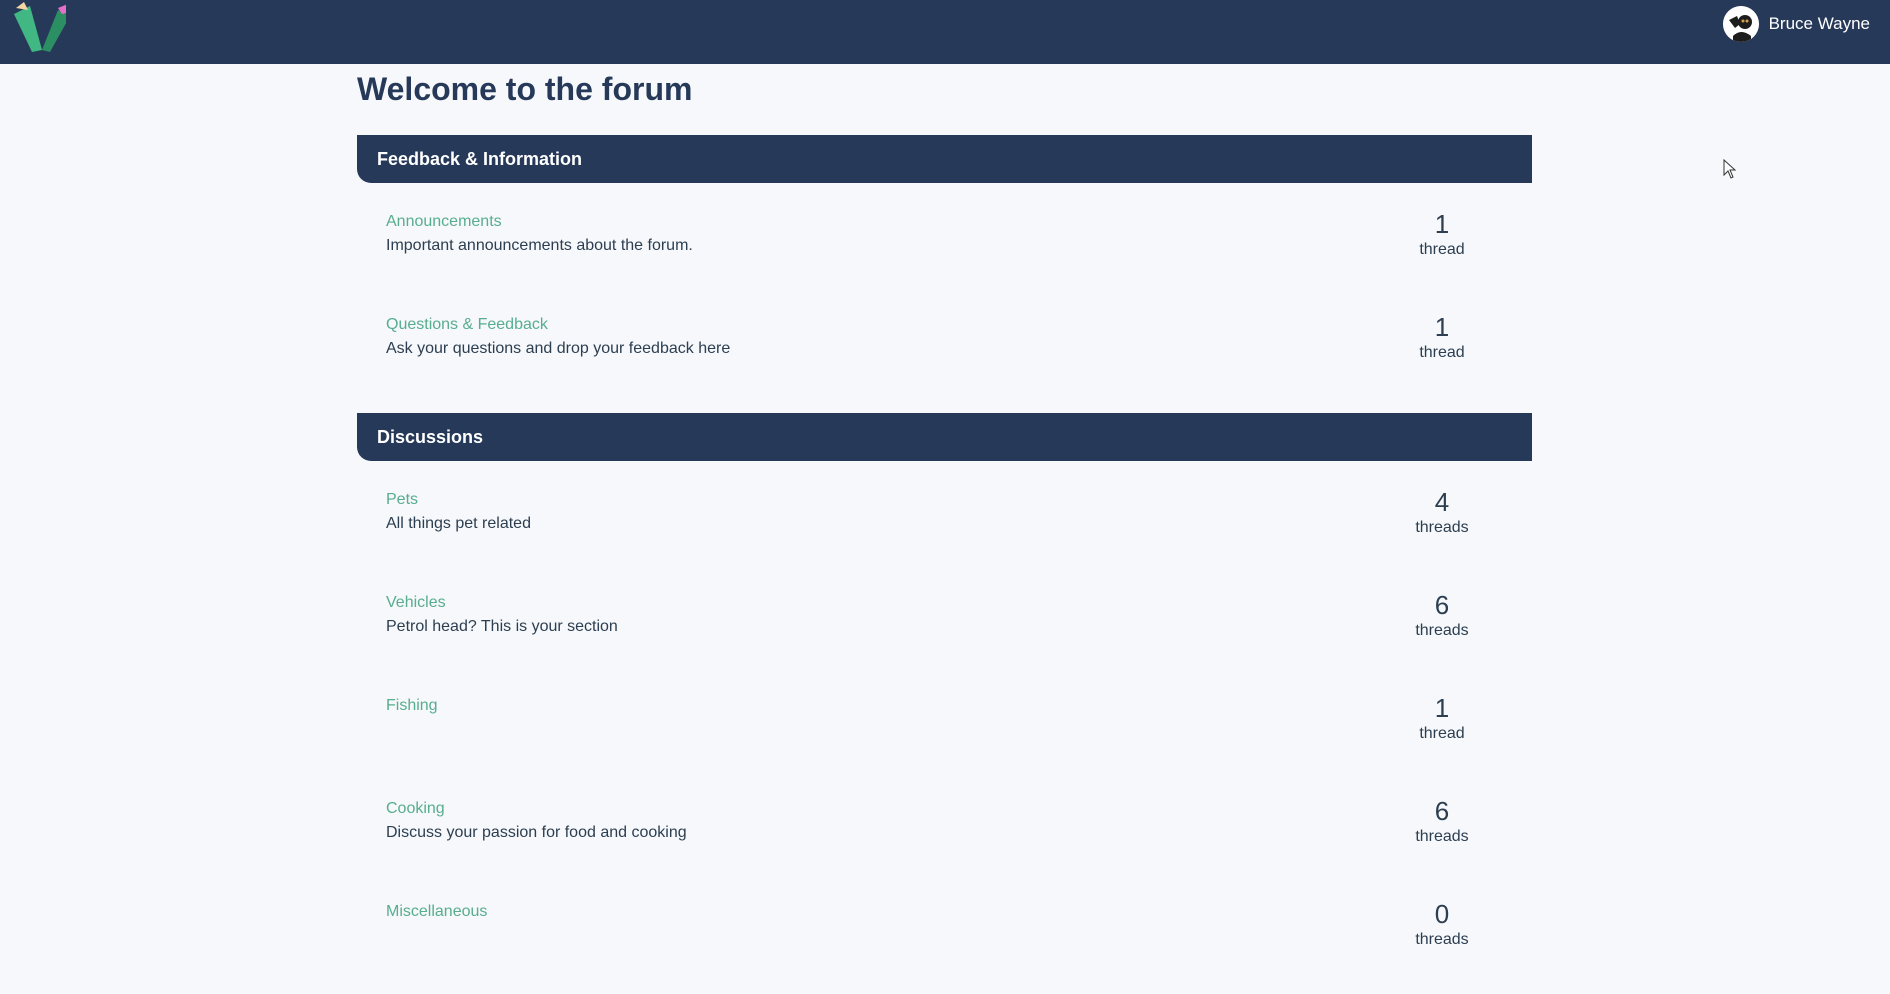 This screenshot has height=994, width=1890. Describe the element at coordinates (458, 523) in the screenshot. I see `forum-description: All things pet related` at that location.